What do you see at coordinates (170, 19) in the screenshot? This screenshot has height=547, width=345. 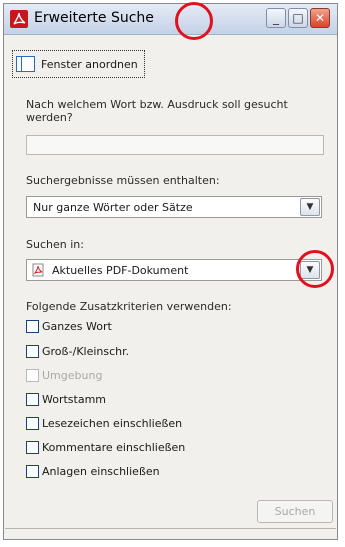 I see `title-bar: Erweiterte Suche _ □ ✕` at bounding box center [170, 19].